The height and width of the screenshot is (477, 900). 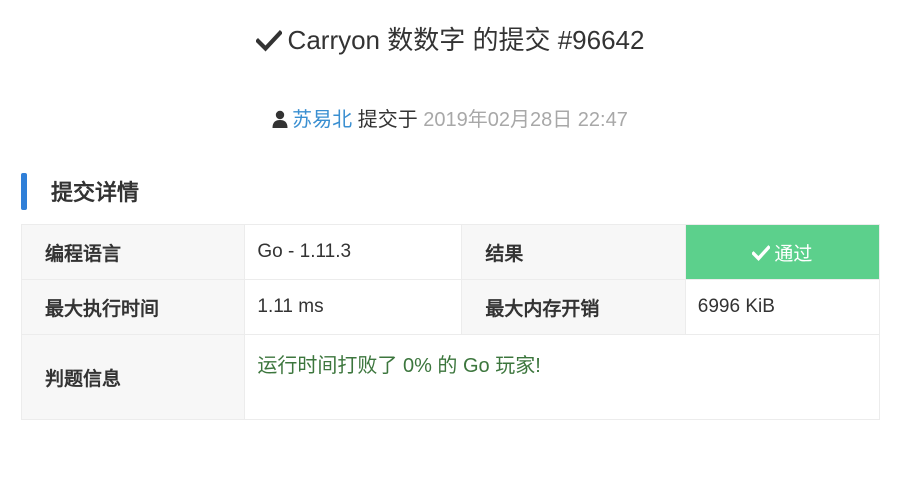 I want to click on language-label: 编程语言, so click(x=133, y=252).